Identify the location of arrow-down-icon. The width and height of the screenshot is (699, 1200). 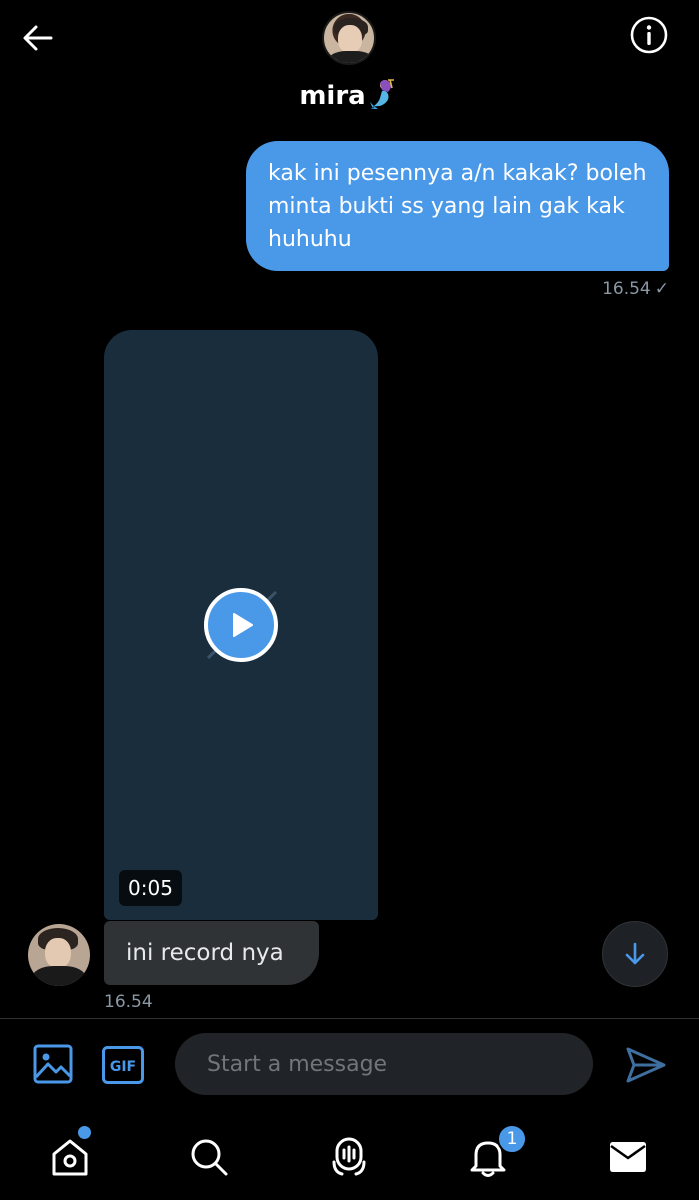
(635, 953).